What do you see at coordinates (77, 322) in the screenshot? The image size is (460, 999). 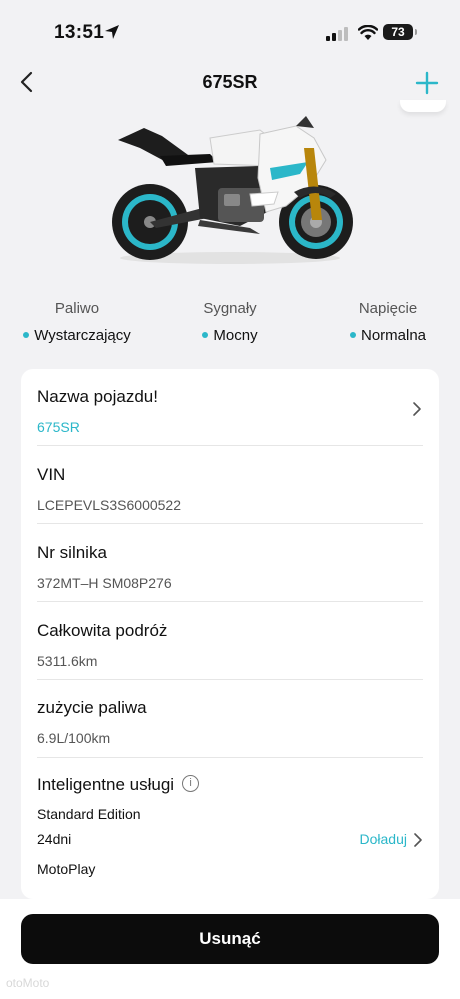 I see `stat-fuel: Paliwo Wystarczający` at bounding box center [77, 322].